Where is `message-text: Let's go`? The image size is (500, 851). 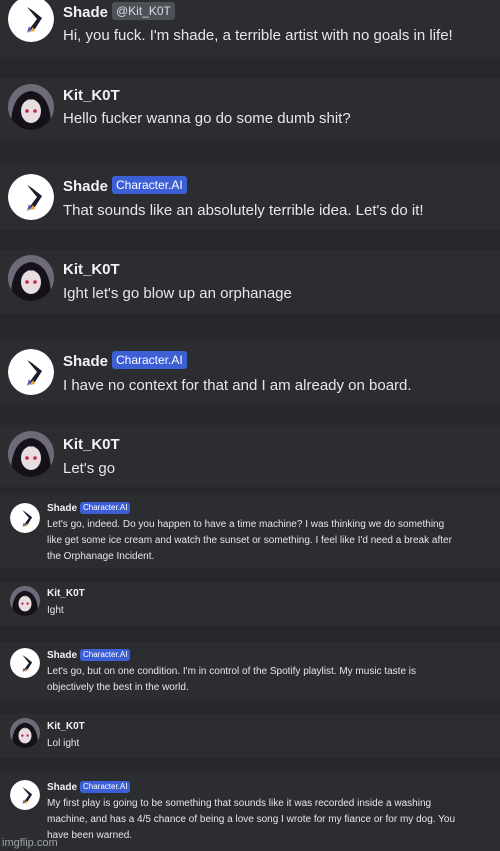
message-text: Let's go is located at coordinates (89, 468).